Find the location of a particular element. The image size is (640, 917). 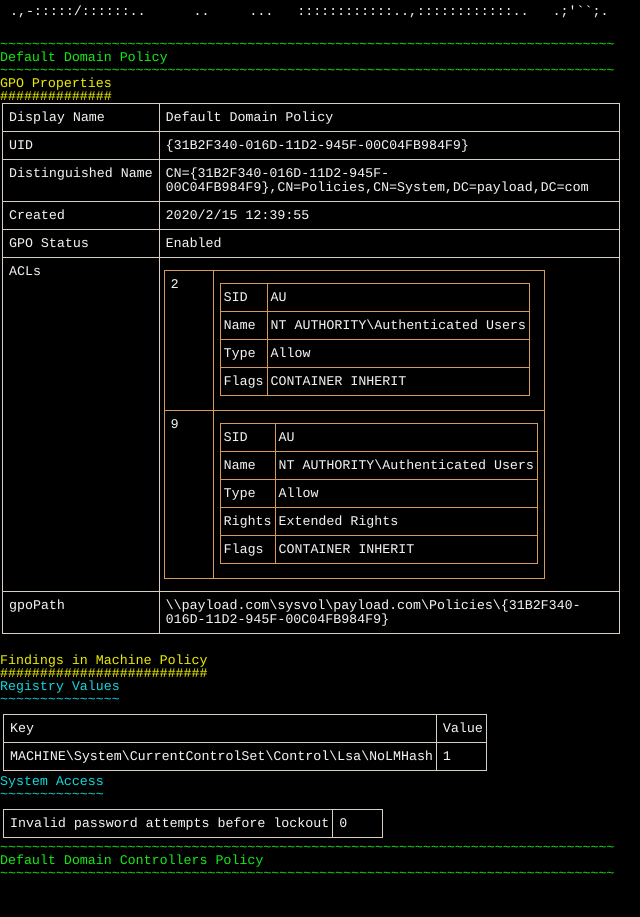

acl-id: 2 is located at coordinates (189, 340).